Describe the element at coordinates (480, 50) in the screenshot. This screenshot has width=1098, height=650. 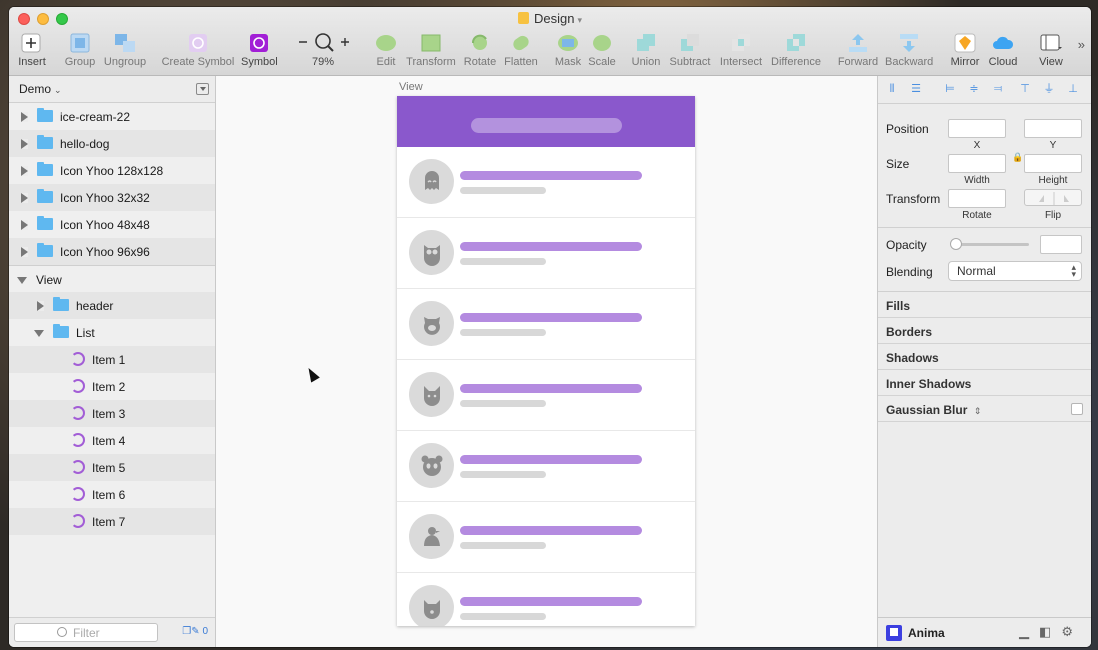
I see `rotate-button: Rotate` at that location.